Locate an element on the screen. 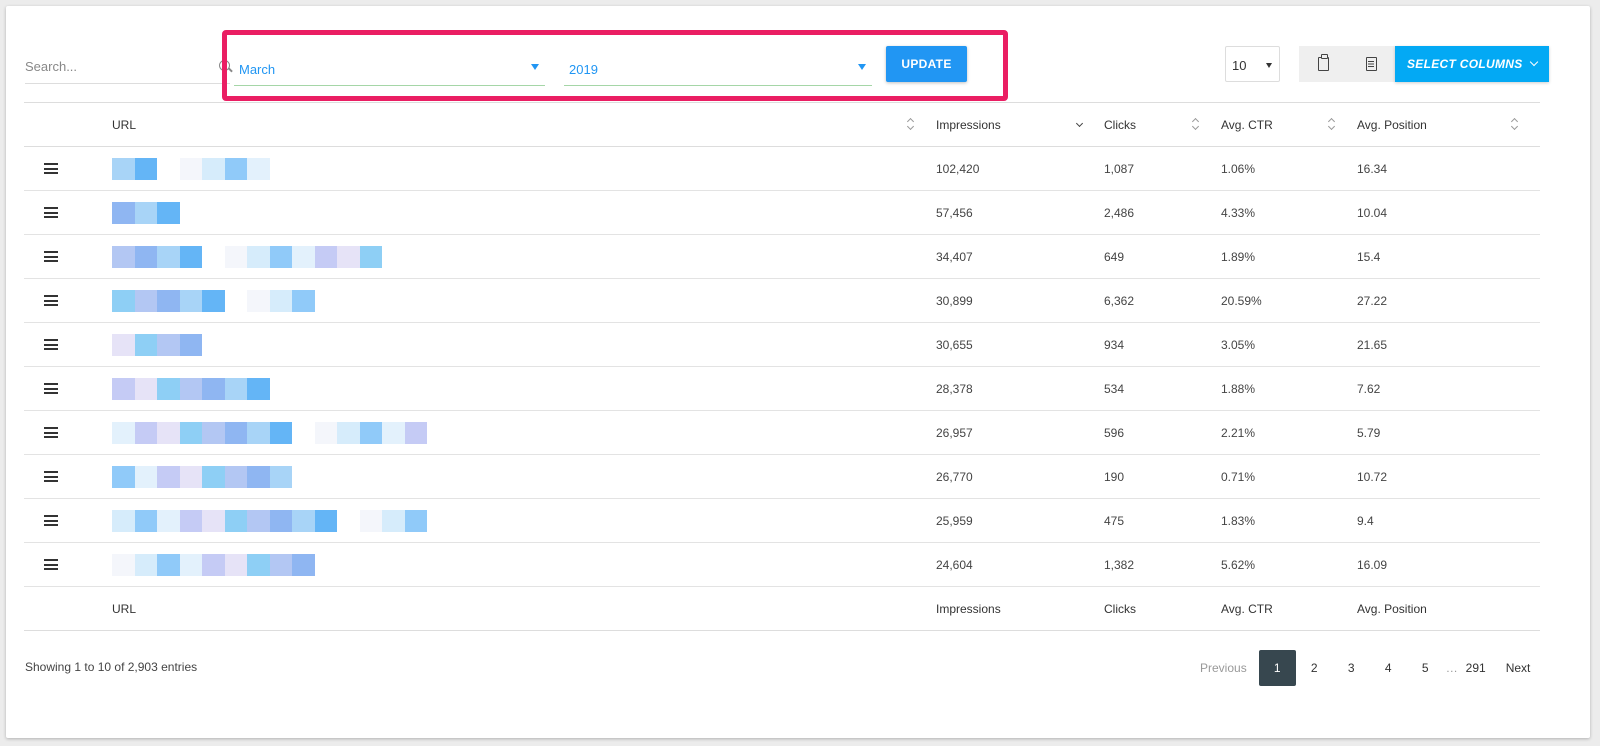 This screenshot has height=746, width=1600. previous-page-button: Previous is located at coordinates (1223, 668).